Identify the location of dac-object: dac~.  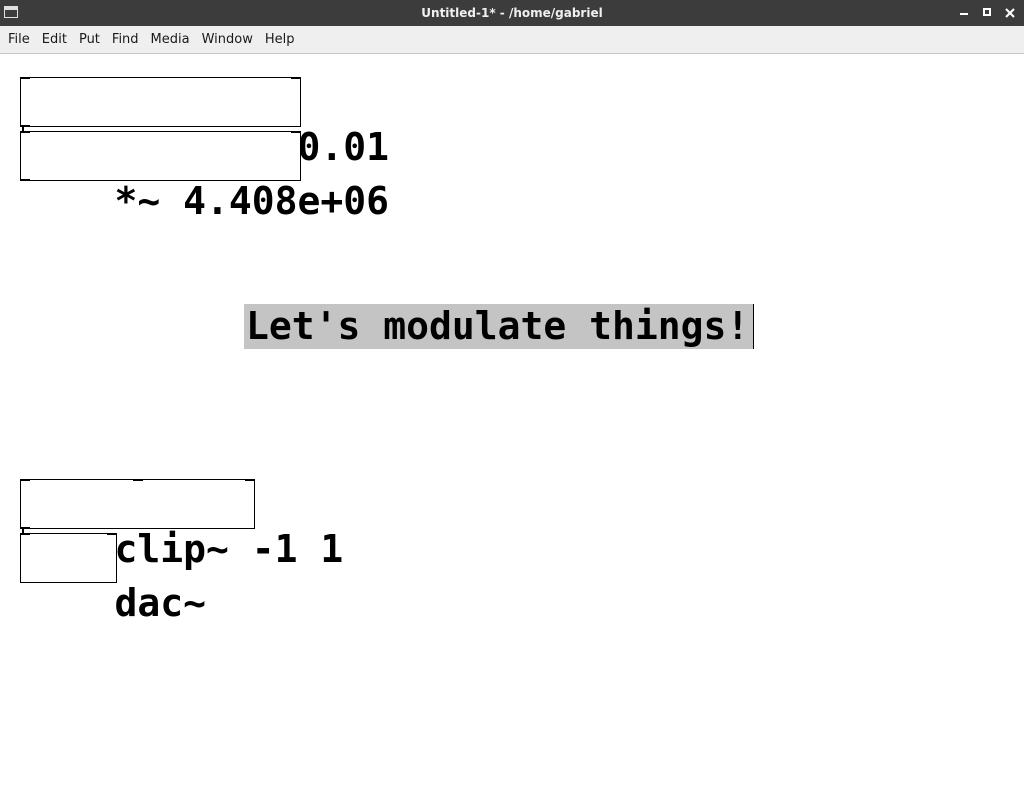
(113, 579).